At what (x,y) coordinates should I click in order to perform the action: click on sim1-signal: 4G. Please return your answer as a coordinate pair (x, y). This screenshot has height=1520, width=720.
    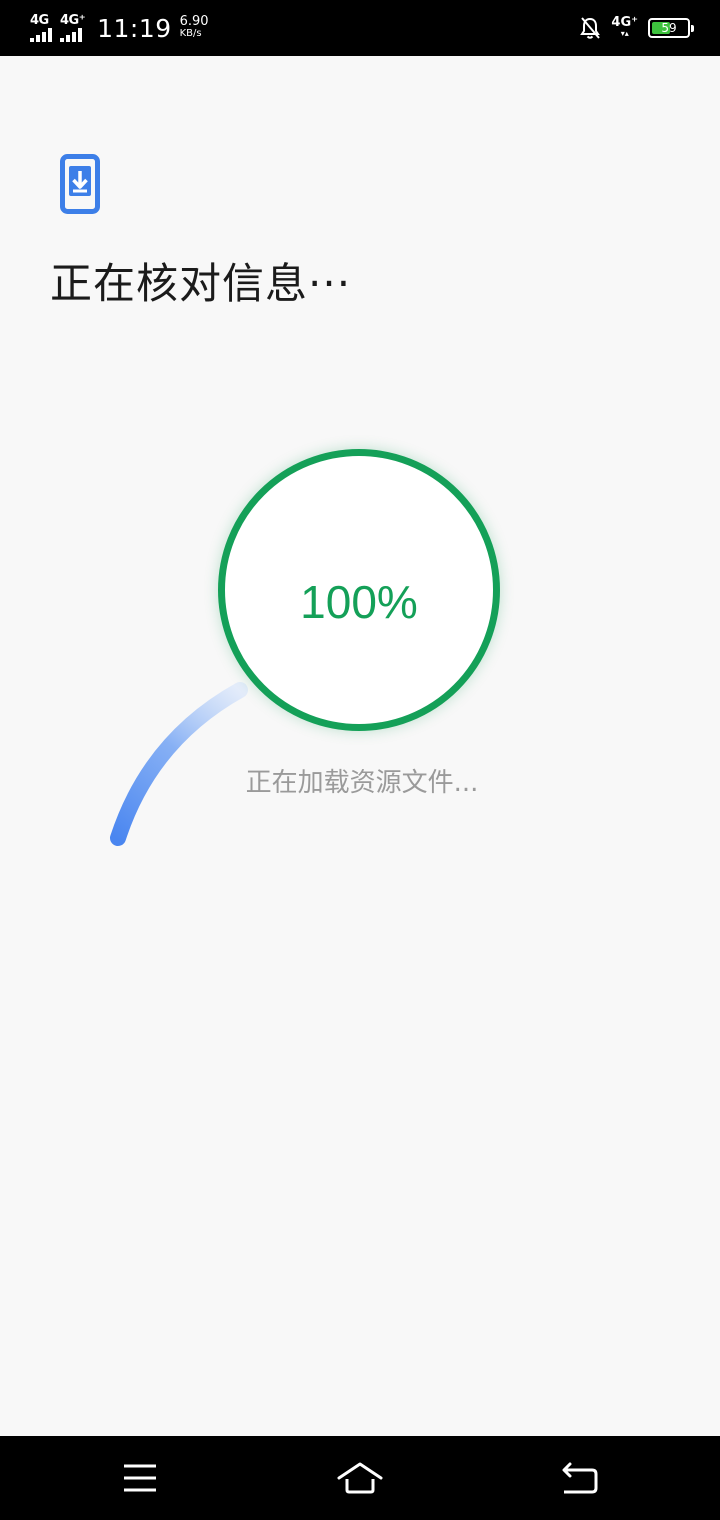
    Looking at the image, I should click on (41, 28).